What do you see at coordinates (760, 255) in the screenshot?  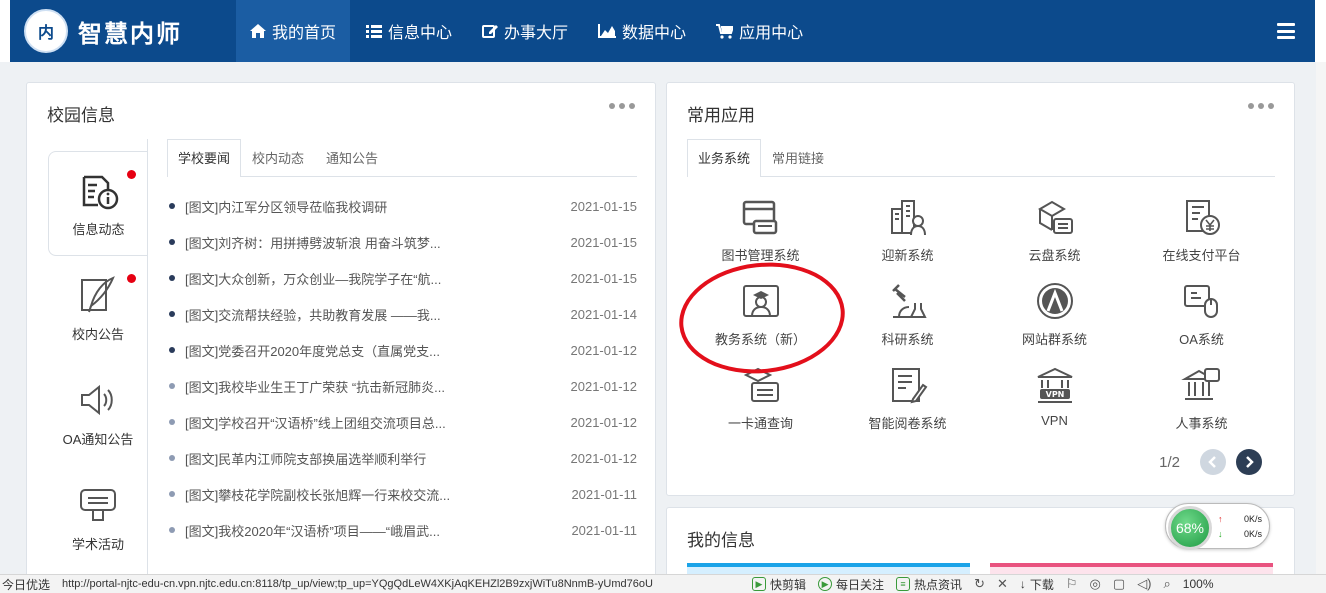 I see `app-label: 图书管理系统` at bounding box center [760, 255].